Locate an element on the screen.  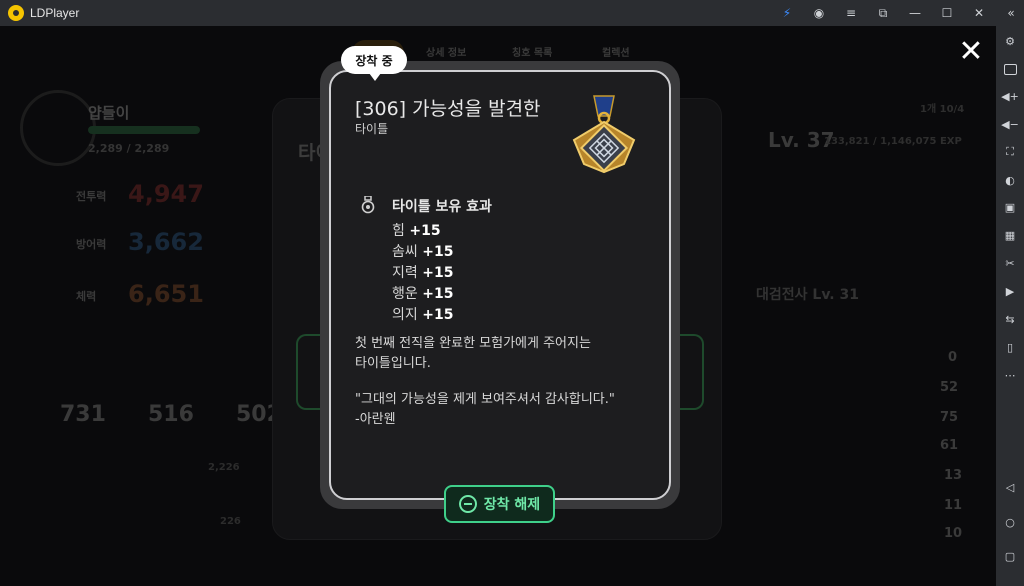
job-text: 대검전사 Lv. 31 is located at coordinates (807, 295).